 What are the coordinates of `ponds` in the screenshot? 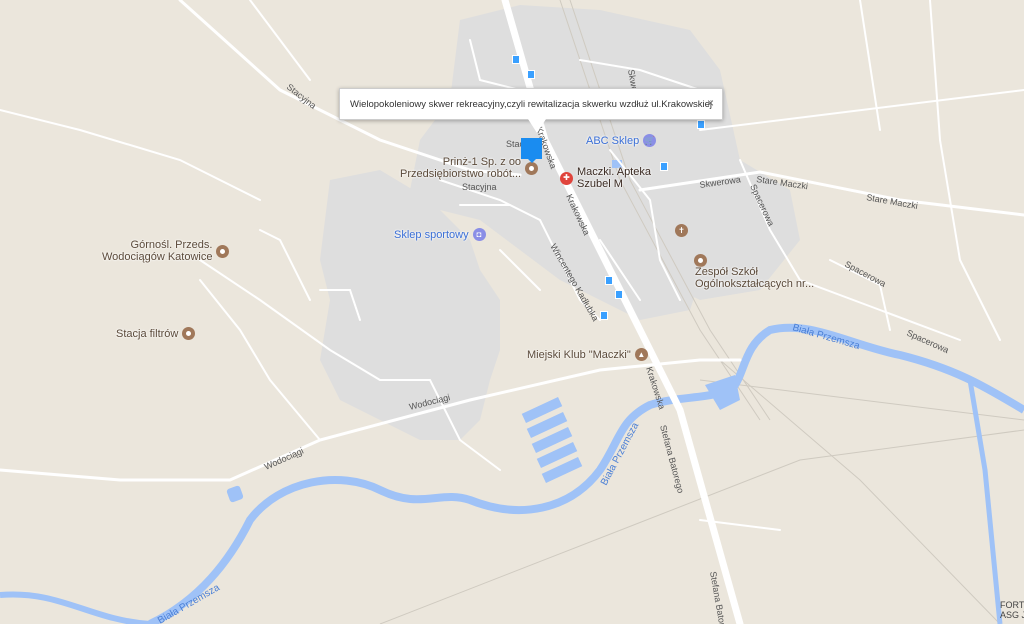 It's located at (552, 440).